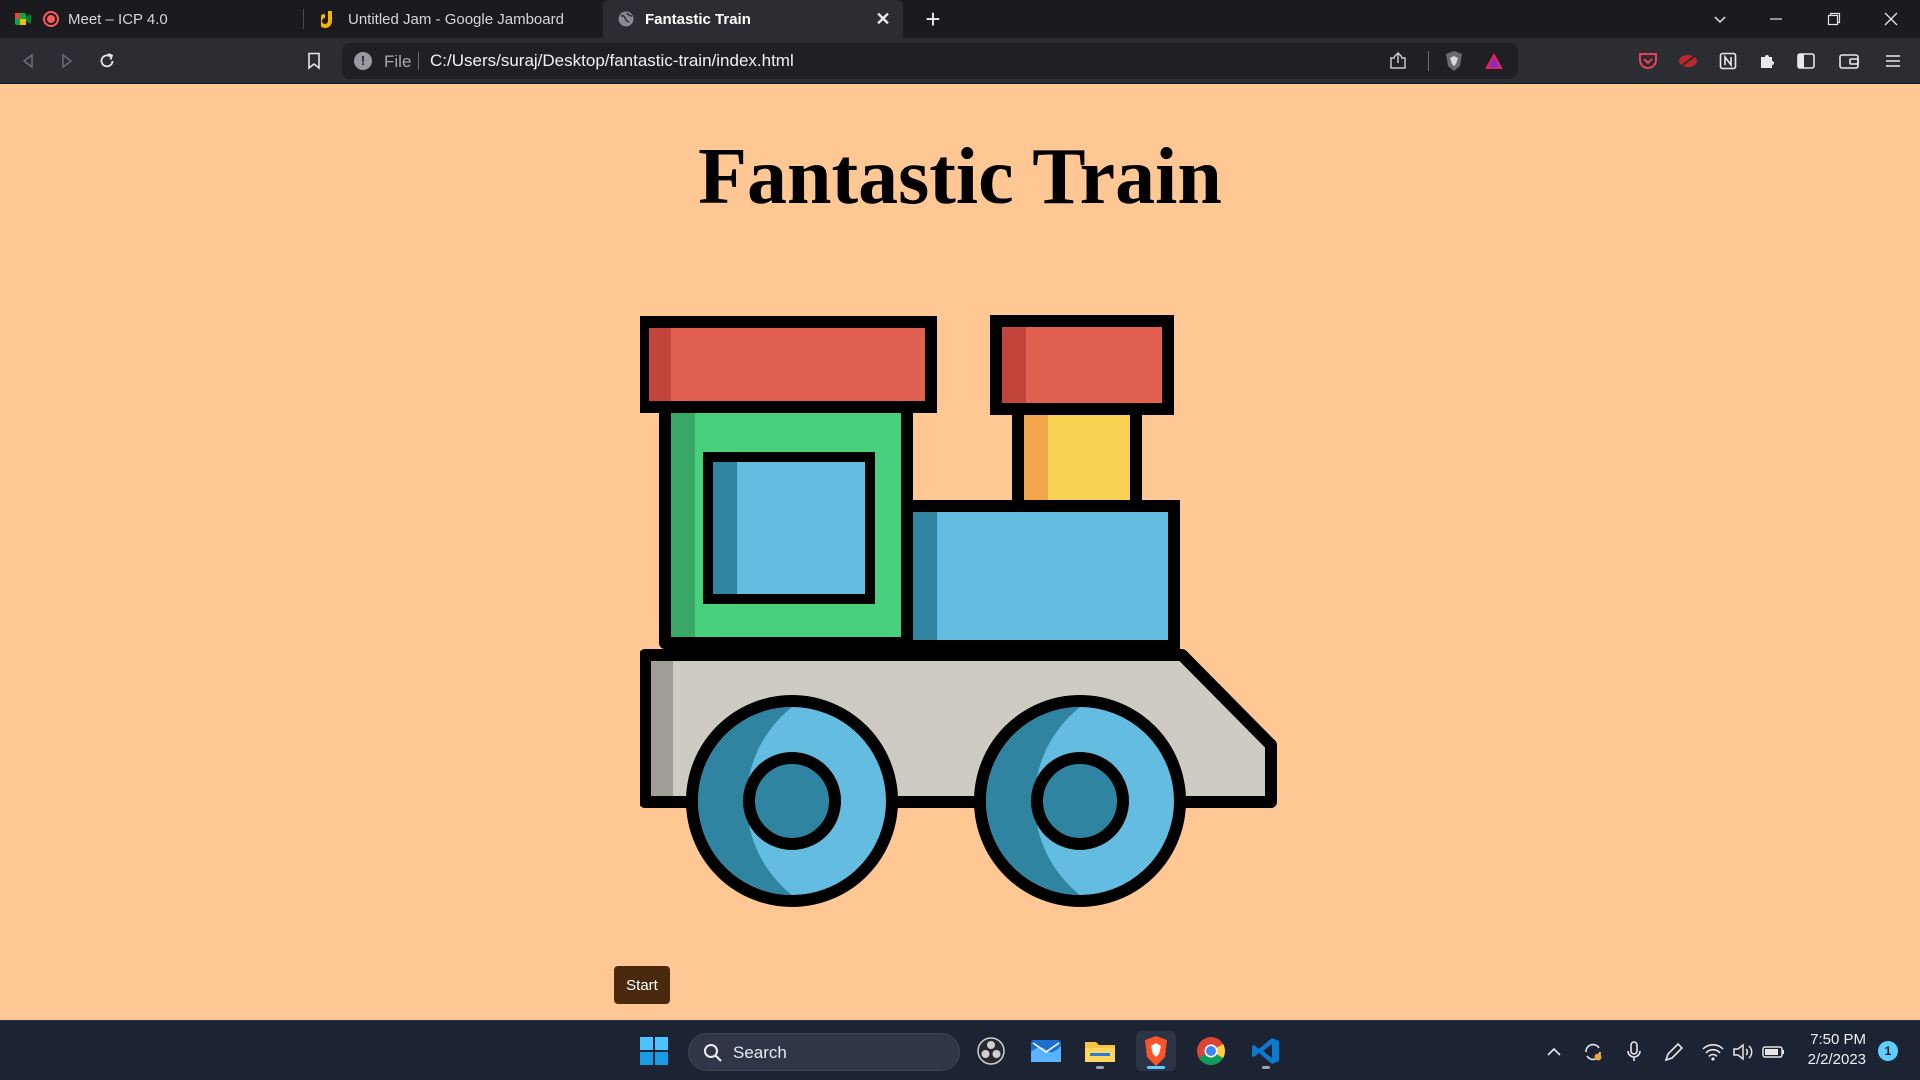 This screenshot has height=1080, width=1920. What do you see at coordinates (398, 61) in the screenshot?
I see `url-scheme-label: File` at bounding box center [398, 61].